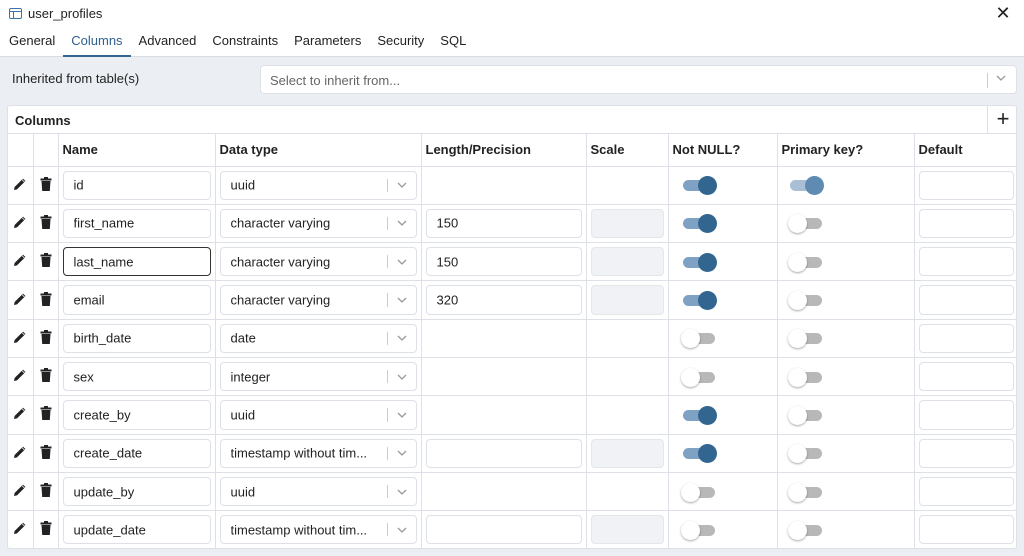 The width and height of the screenshot is (1024, 556). What do you see at coordinates (503, 300) in the screenshot?
I see `length-input: 320` at bounding box center [503, 300].